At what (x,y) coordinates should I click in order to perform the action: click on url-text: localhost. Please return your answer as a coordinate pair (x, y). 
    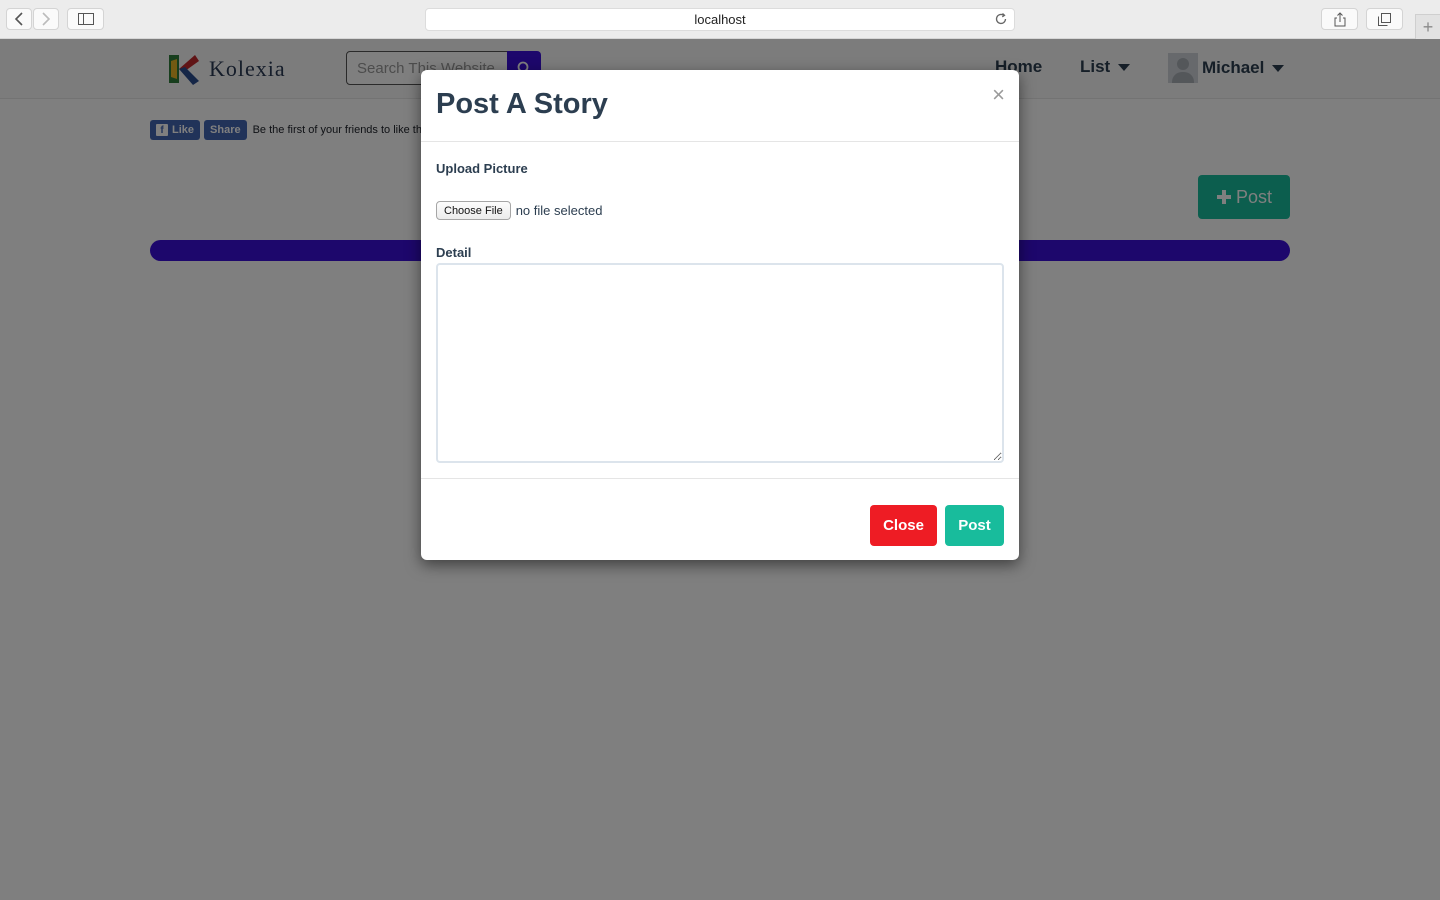
    Looking at the image, I should click on (720, 19).